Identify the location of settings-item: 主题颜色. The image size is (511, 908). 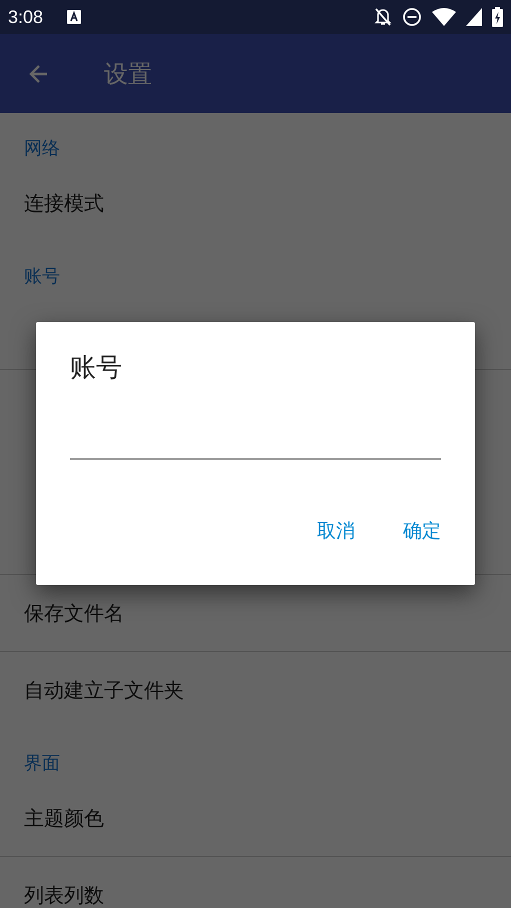
(255, 818).